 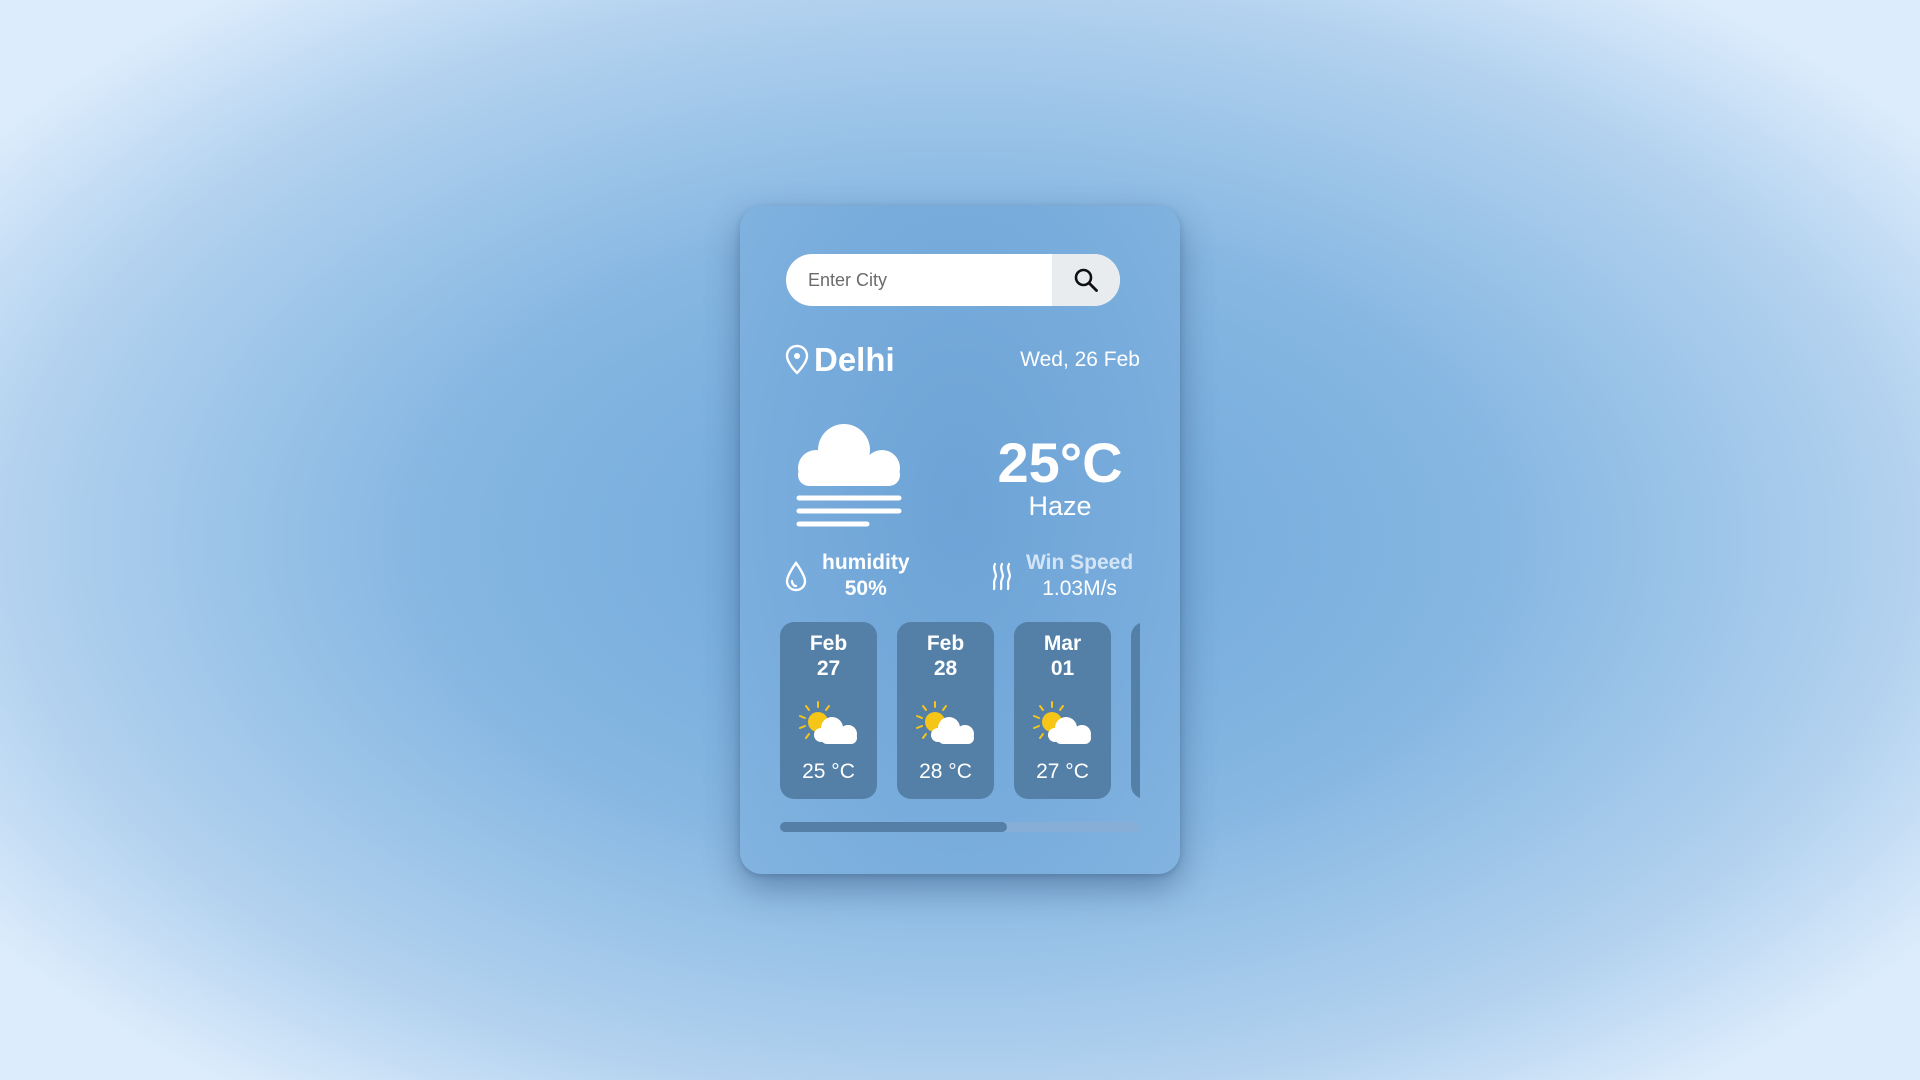 I want to click on humidity-stat: humidity 50%, so click(x=847, y=576).